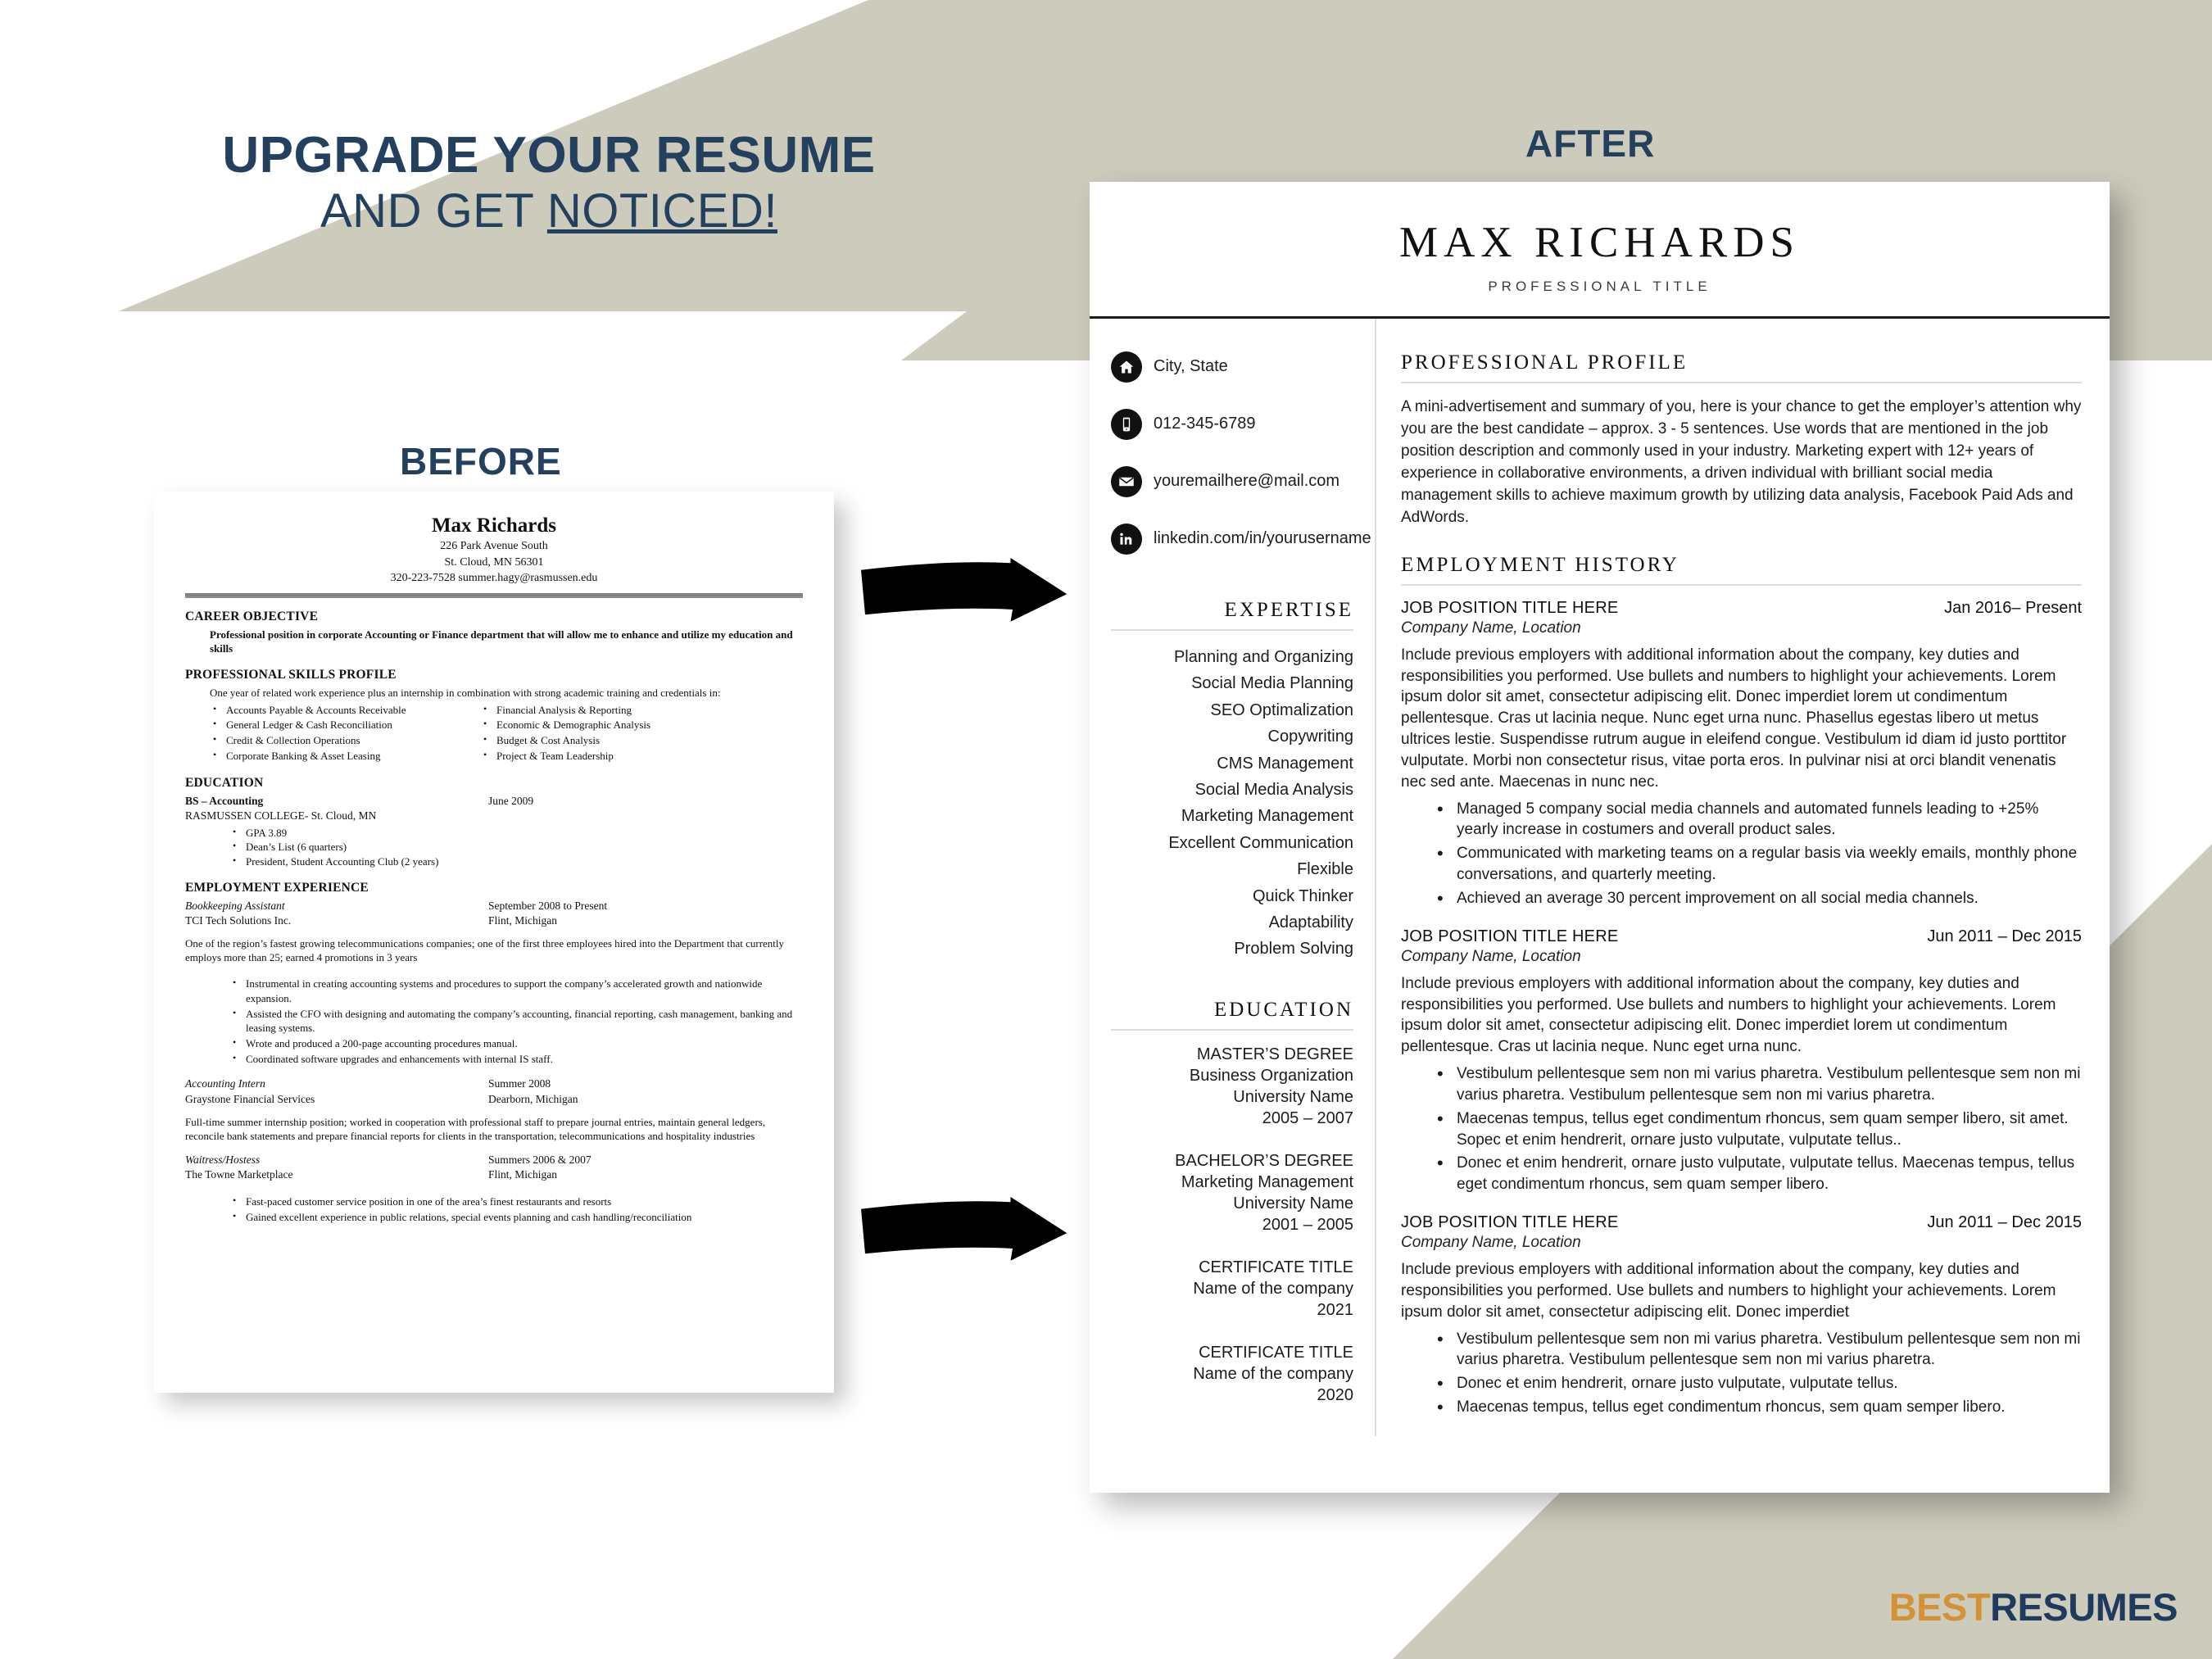 This screenshot has width=2212, height=1659. What do you see at coordinates (2084, 1607) in the screenshot?
I see `brand-logo-resumes: RESUMES` at bounding box center [2084, 1607].